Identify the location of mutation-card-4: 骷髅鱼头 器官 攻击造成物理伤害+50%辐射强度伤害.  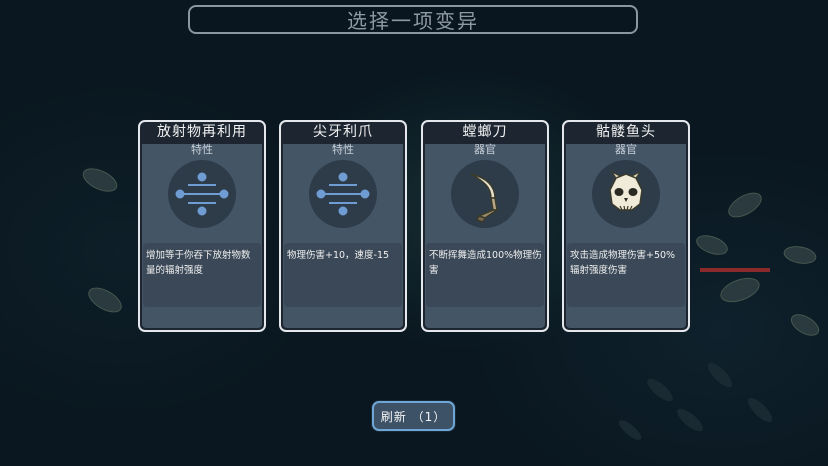
(626, 226).